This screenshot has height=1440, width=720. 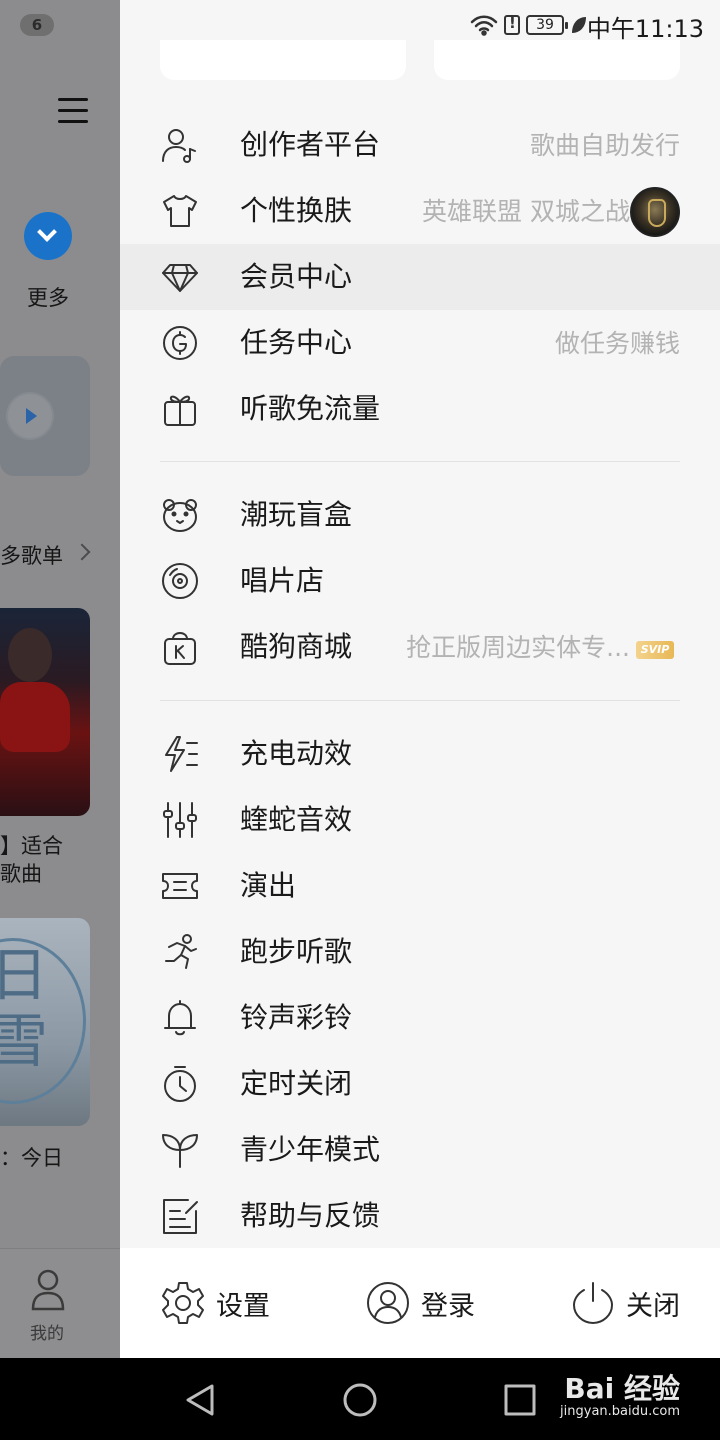 What do you see at coordinates (180, 409) in the screenshot?
I see `gift-icon` at bounding box center [180, 409].